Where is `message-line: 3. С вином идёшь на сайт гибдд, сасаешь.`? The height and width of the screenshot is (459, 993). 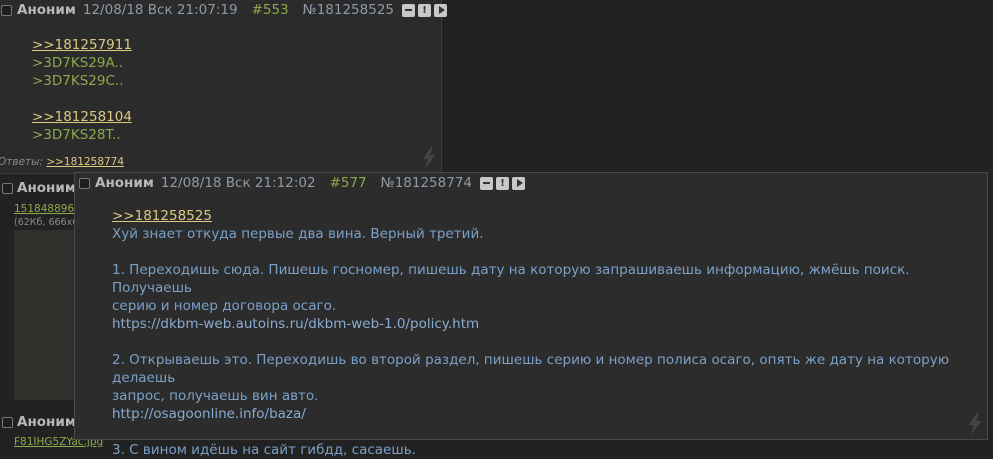
message-line: 3. С вином идёшь на сайт гибдд, сасаешь. is located at coordinates (264, 450).